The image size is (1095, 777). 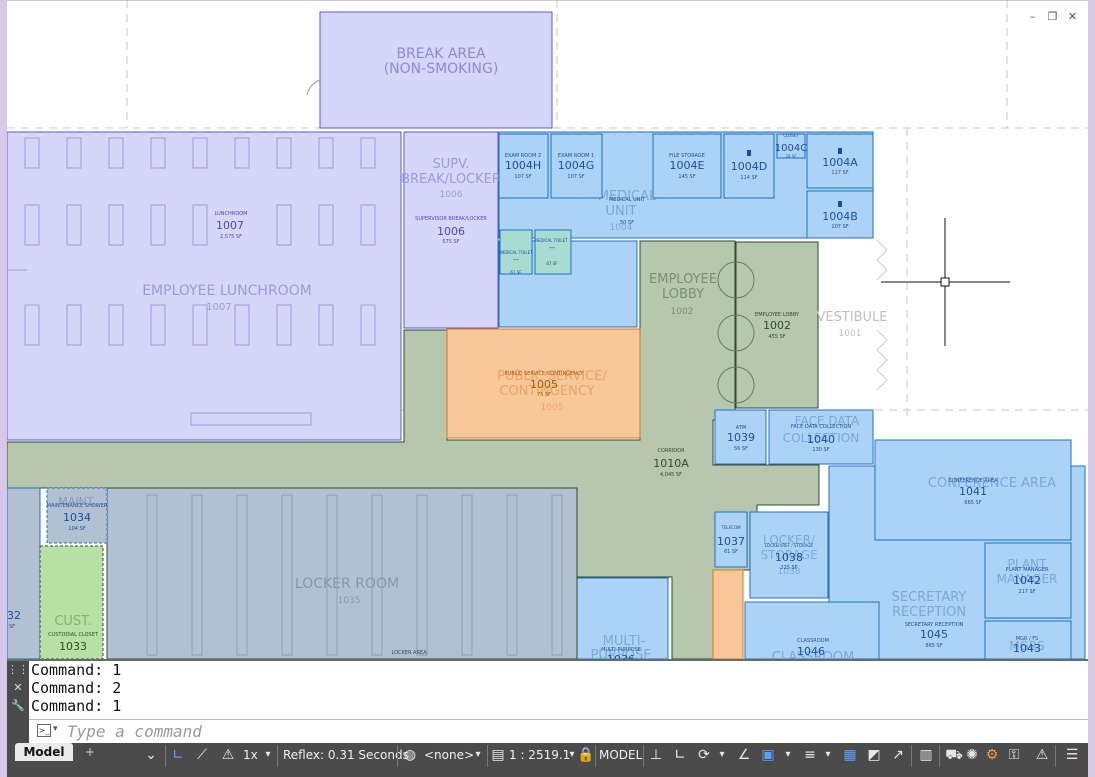 I want to click on svg-text: 1038, so click(x=789, y=557).